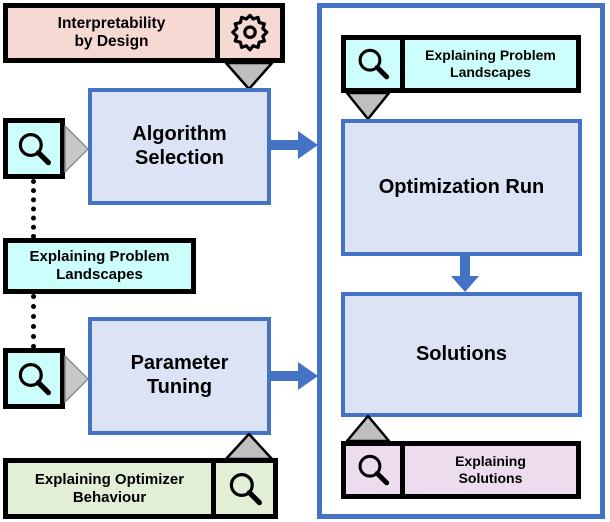 Image resolution: width=610 pixels, height=522 pixels. I want to click on algorithm-selection-line1: Algorithm, so click(179, 133).